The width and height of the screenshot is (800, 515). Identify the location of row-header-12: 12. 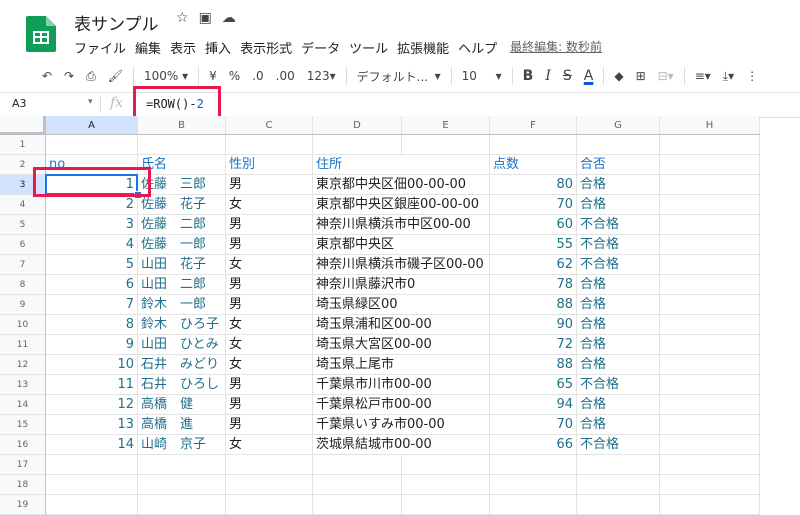
(23, 365).